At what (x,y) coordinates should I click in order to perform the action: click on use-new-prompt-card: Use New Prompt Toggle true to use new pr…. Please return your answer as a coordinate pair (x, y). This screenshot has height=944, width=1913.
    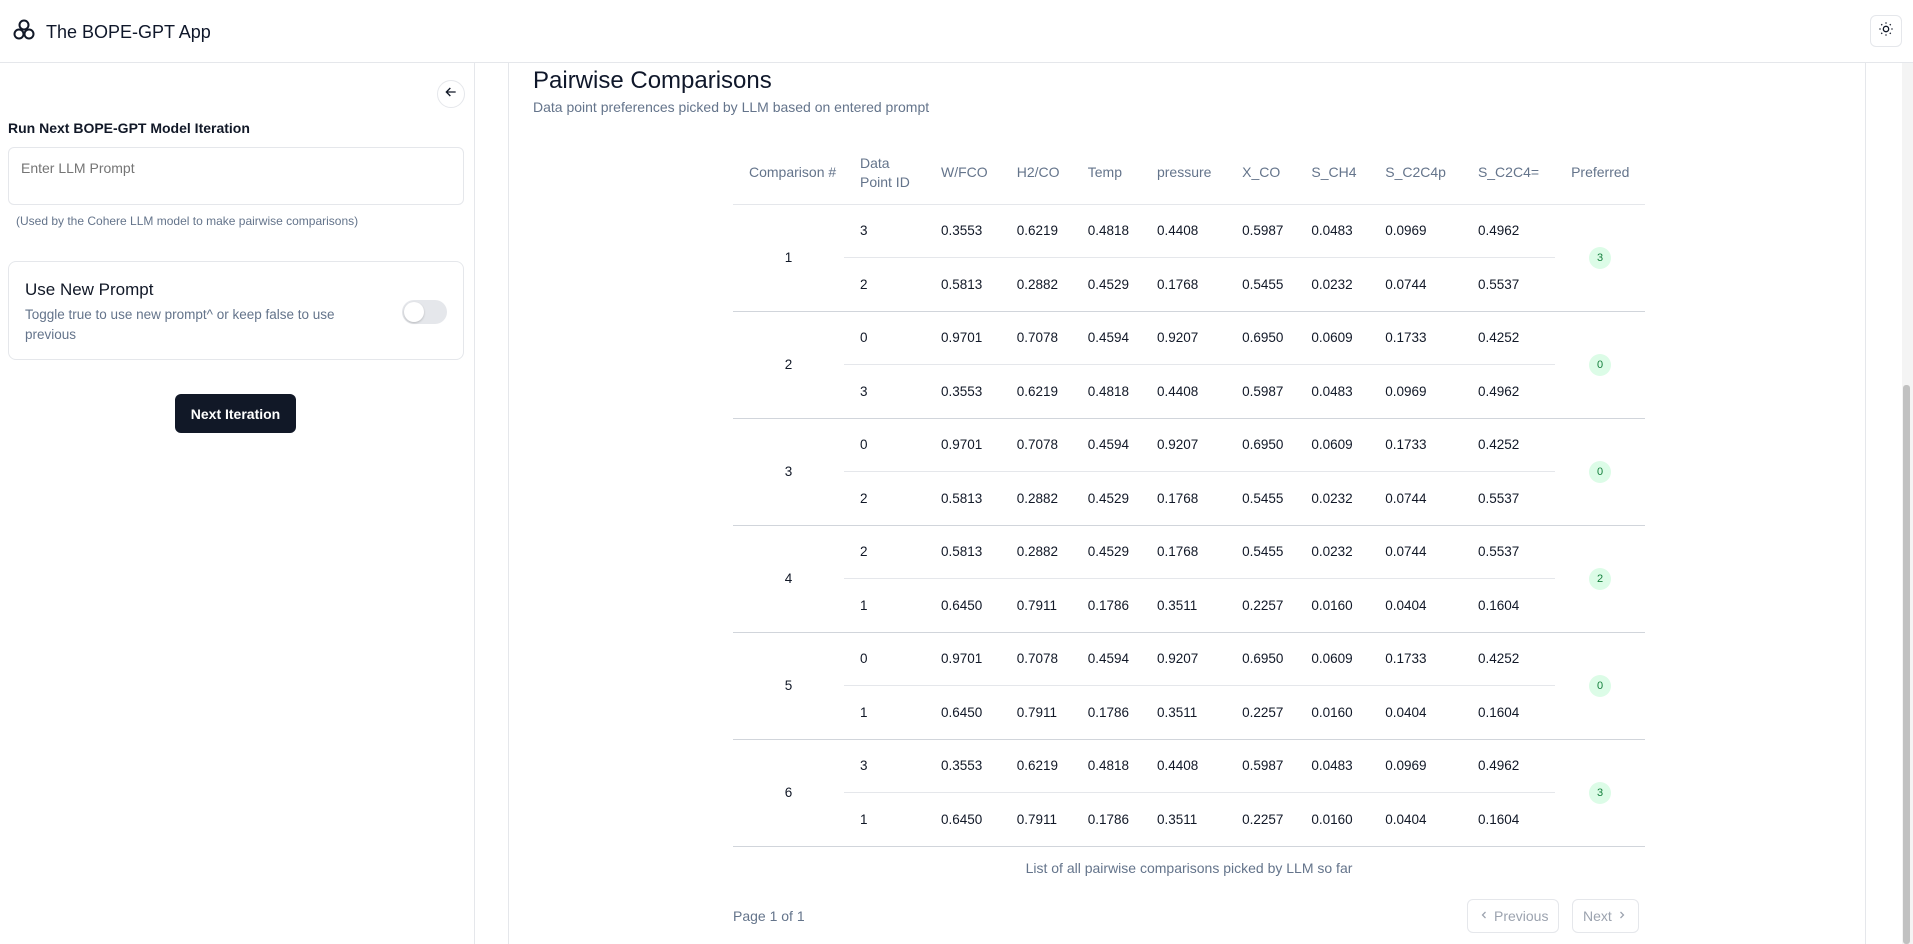
    Looking at the image, I should click on (236, 310).